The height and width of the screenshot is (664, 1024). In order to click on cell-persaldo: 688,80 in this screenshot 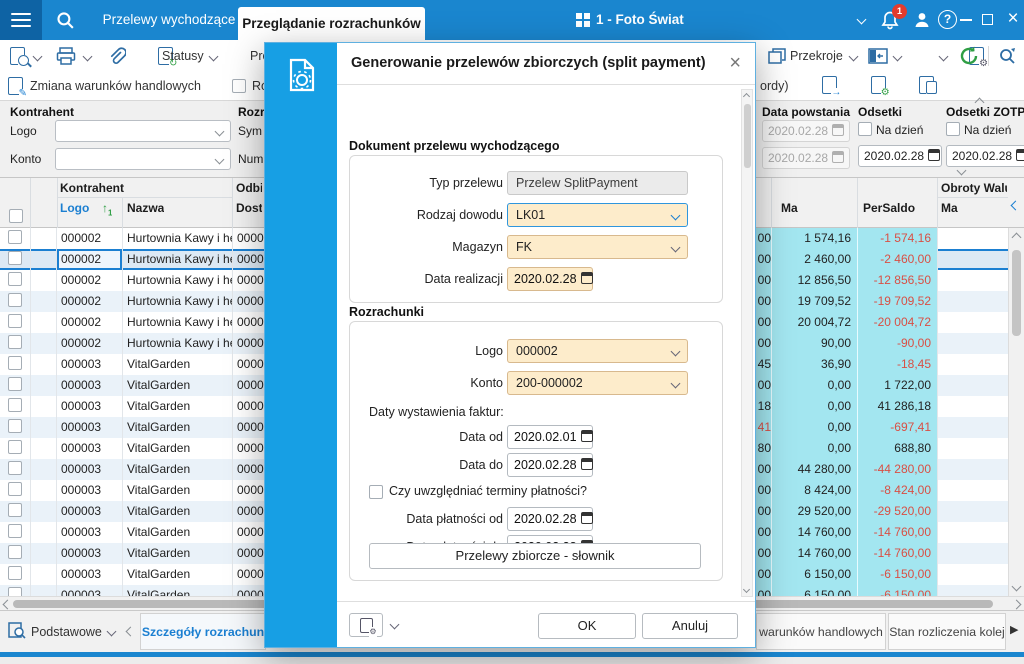, I will do `click(897, 448)`.